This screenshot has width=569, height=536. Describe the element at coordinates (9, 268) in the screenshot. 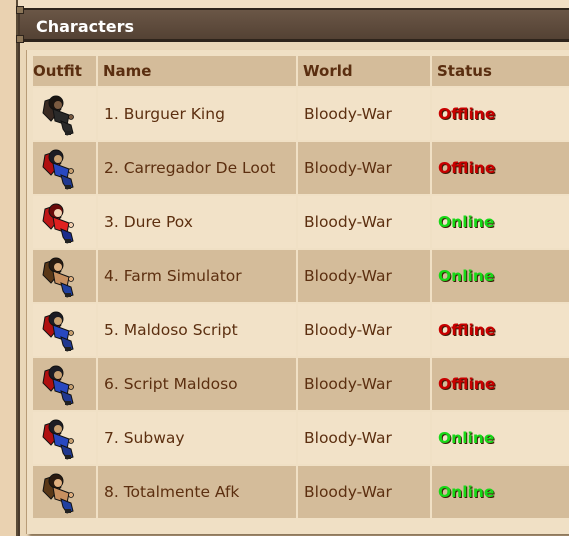

I see `page-left-border` at that location.